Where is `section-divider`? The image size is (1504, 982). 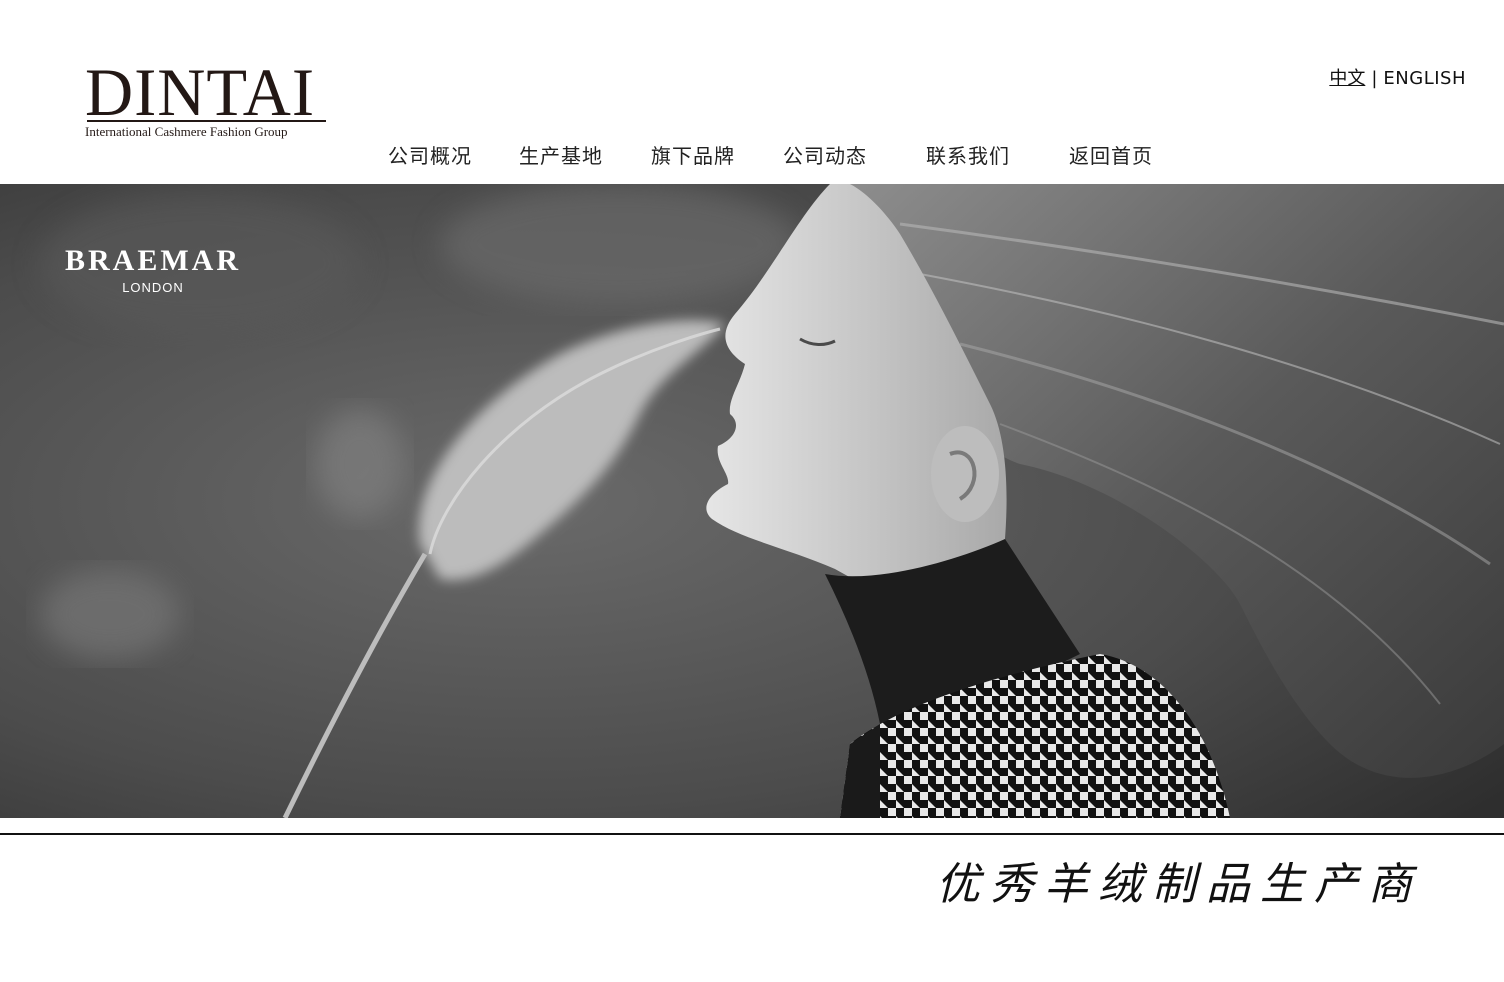
section-divider is located at coordinates (752, 834).